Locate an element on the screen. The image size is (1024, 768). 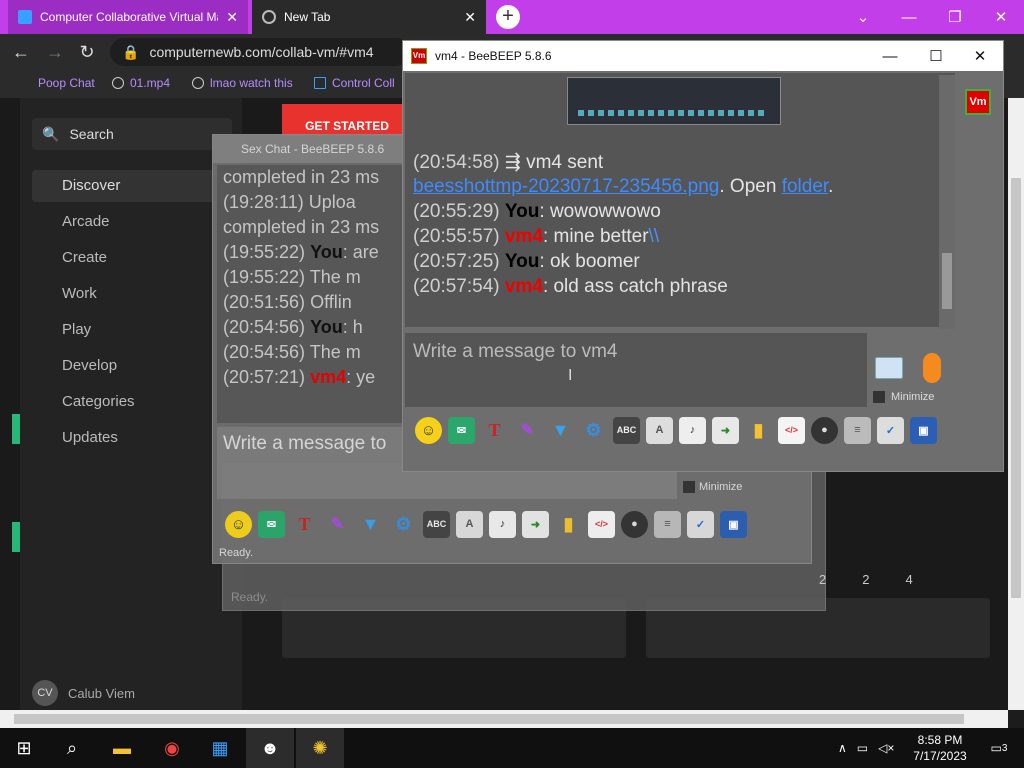
bookmark-01-mp4: 01.mp4 is located at coordinates (141, 83).